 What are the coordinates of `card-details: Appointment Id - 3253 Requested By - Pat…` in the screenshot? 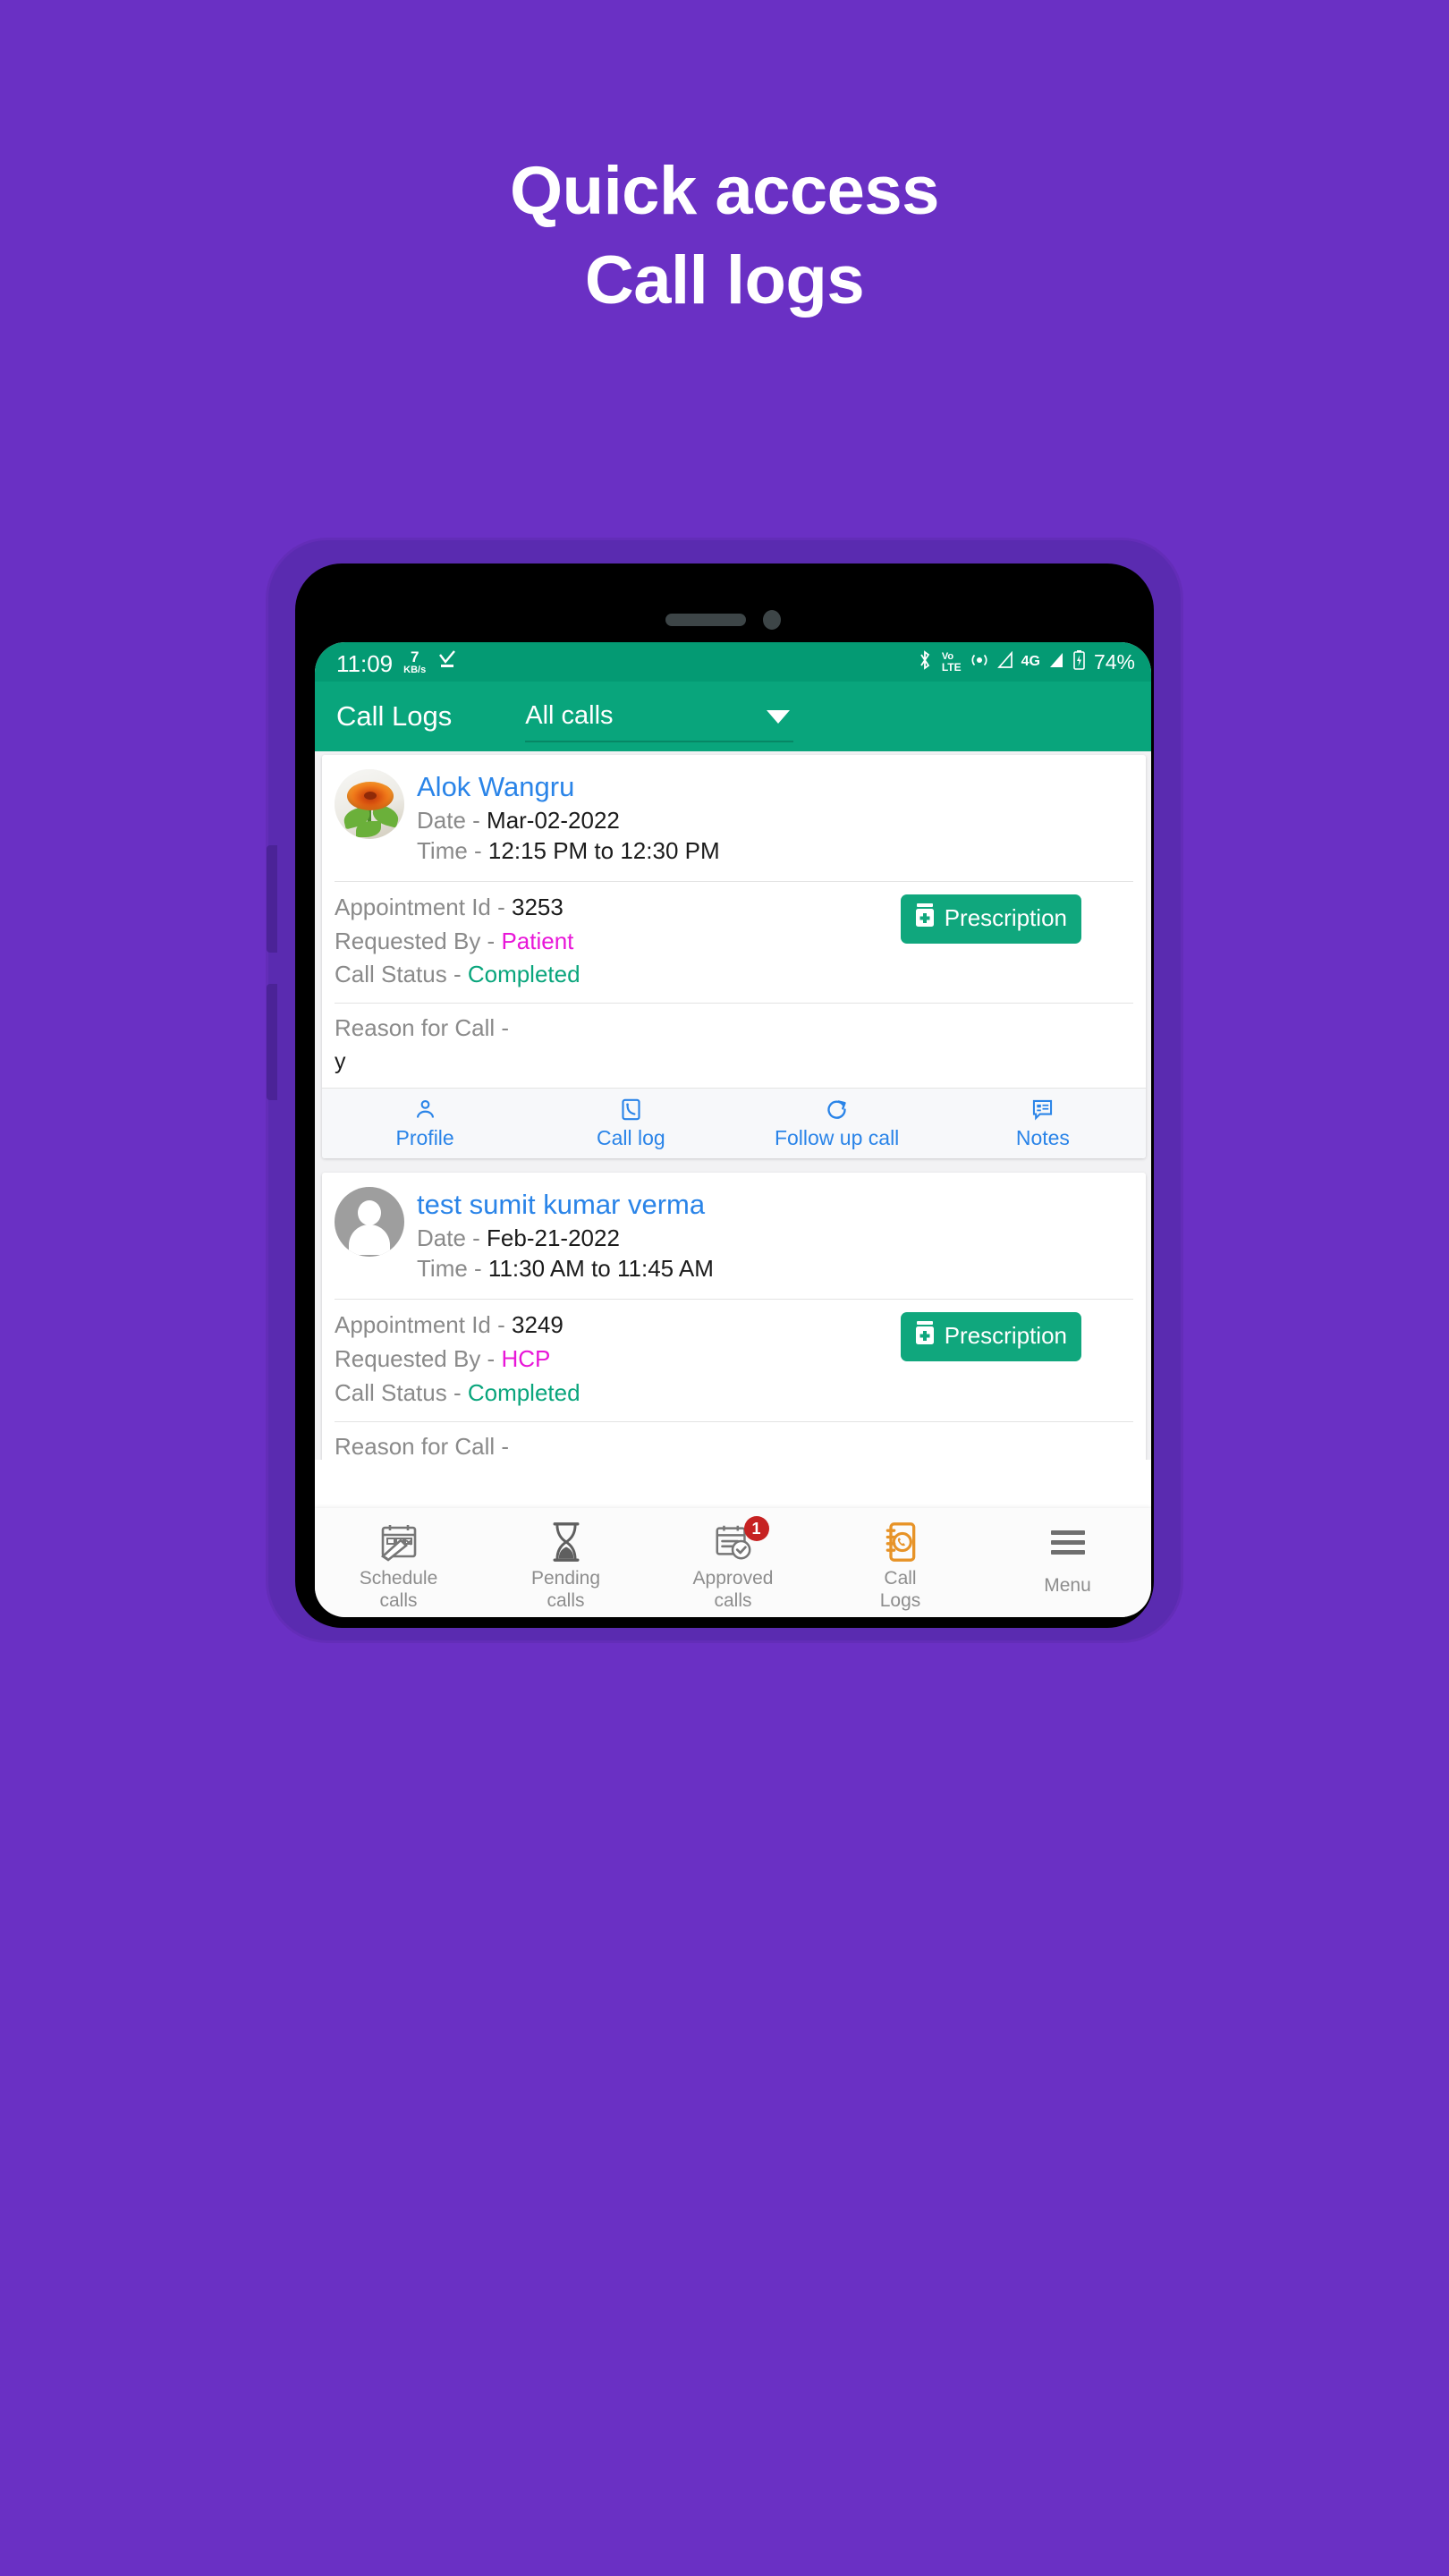 It's located at (734, 943).